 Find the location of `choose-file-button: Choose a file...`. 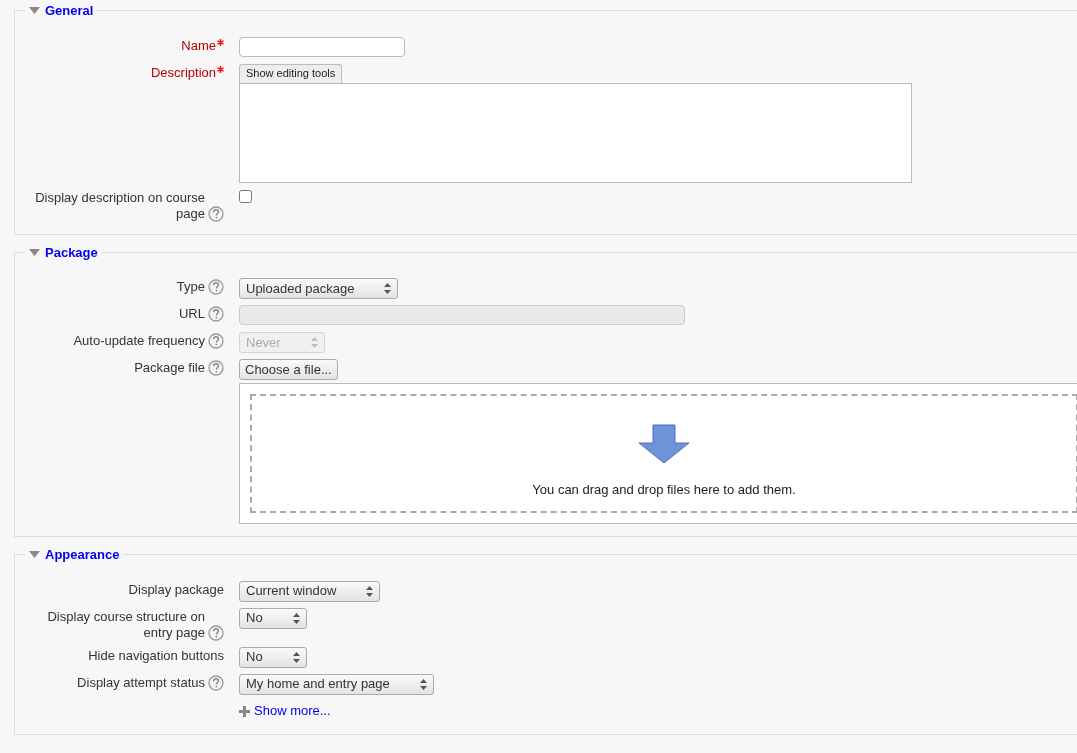

choose-file-button: Choose a file... is located at coordinates (288, 369).